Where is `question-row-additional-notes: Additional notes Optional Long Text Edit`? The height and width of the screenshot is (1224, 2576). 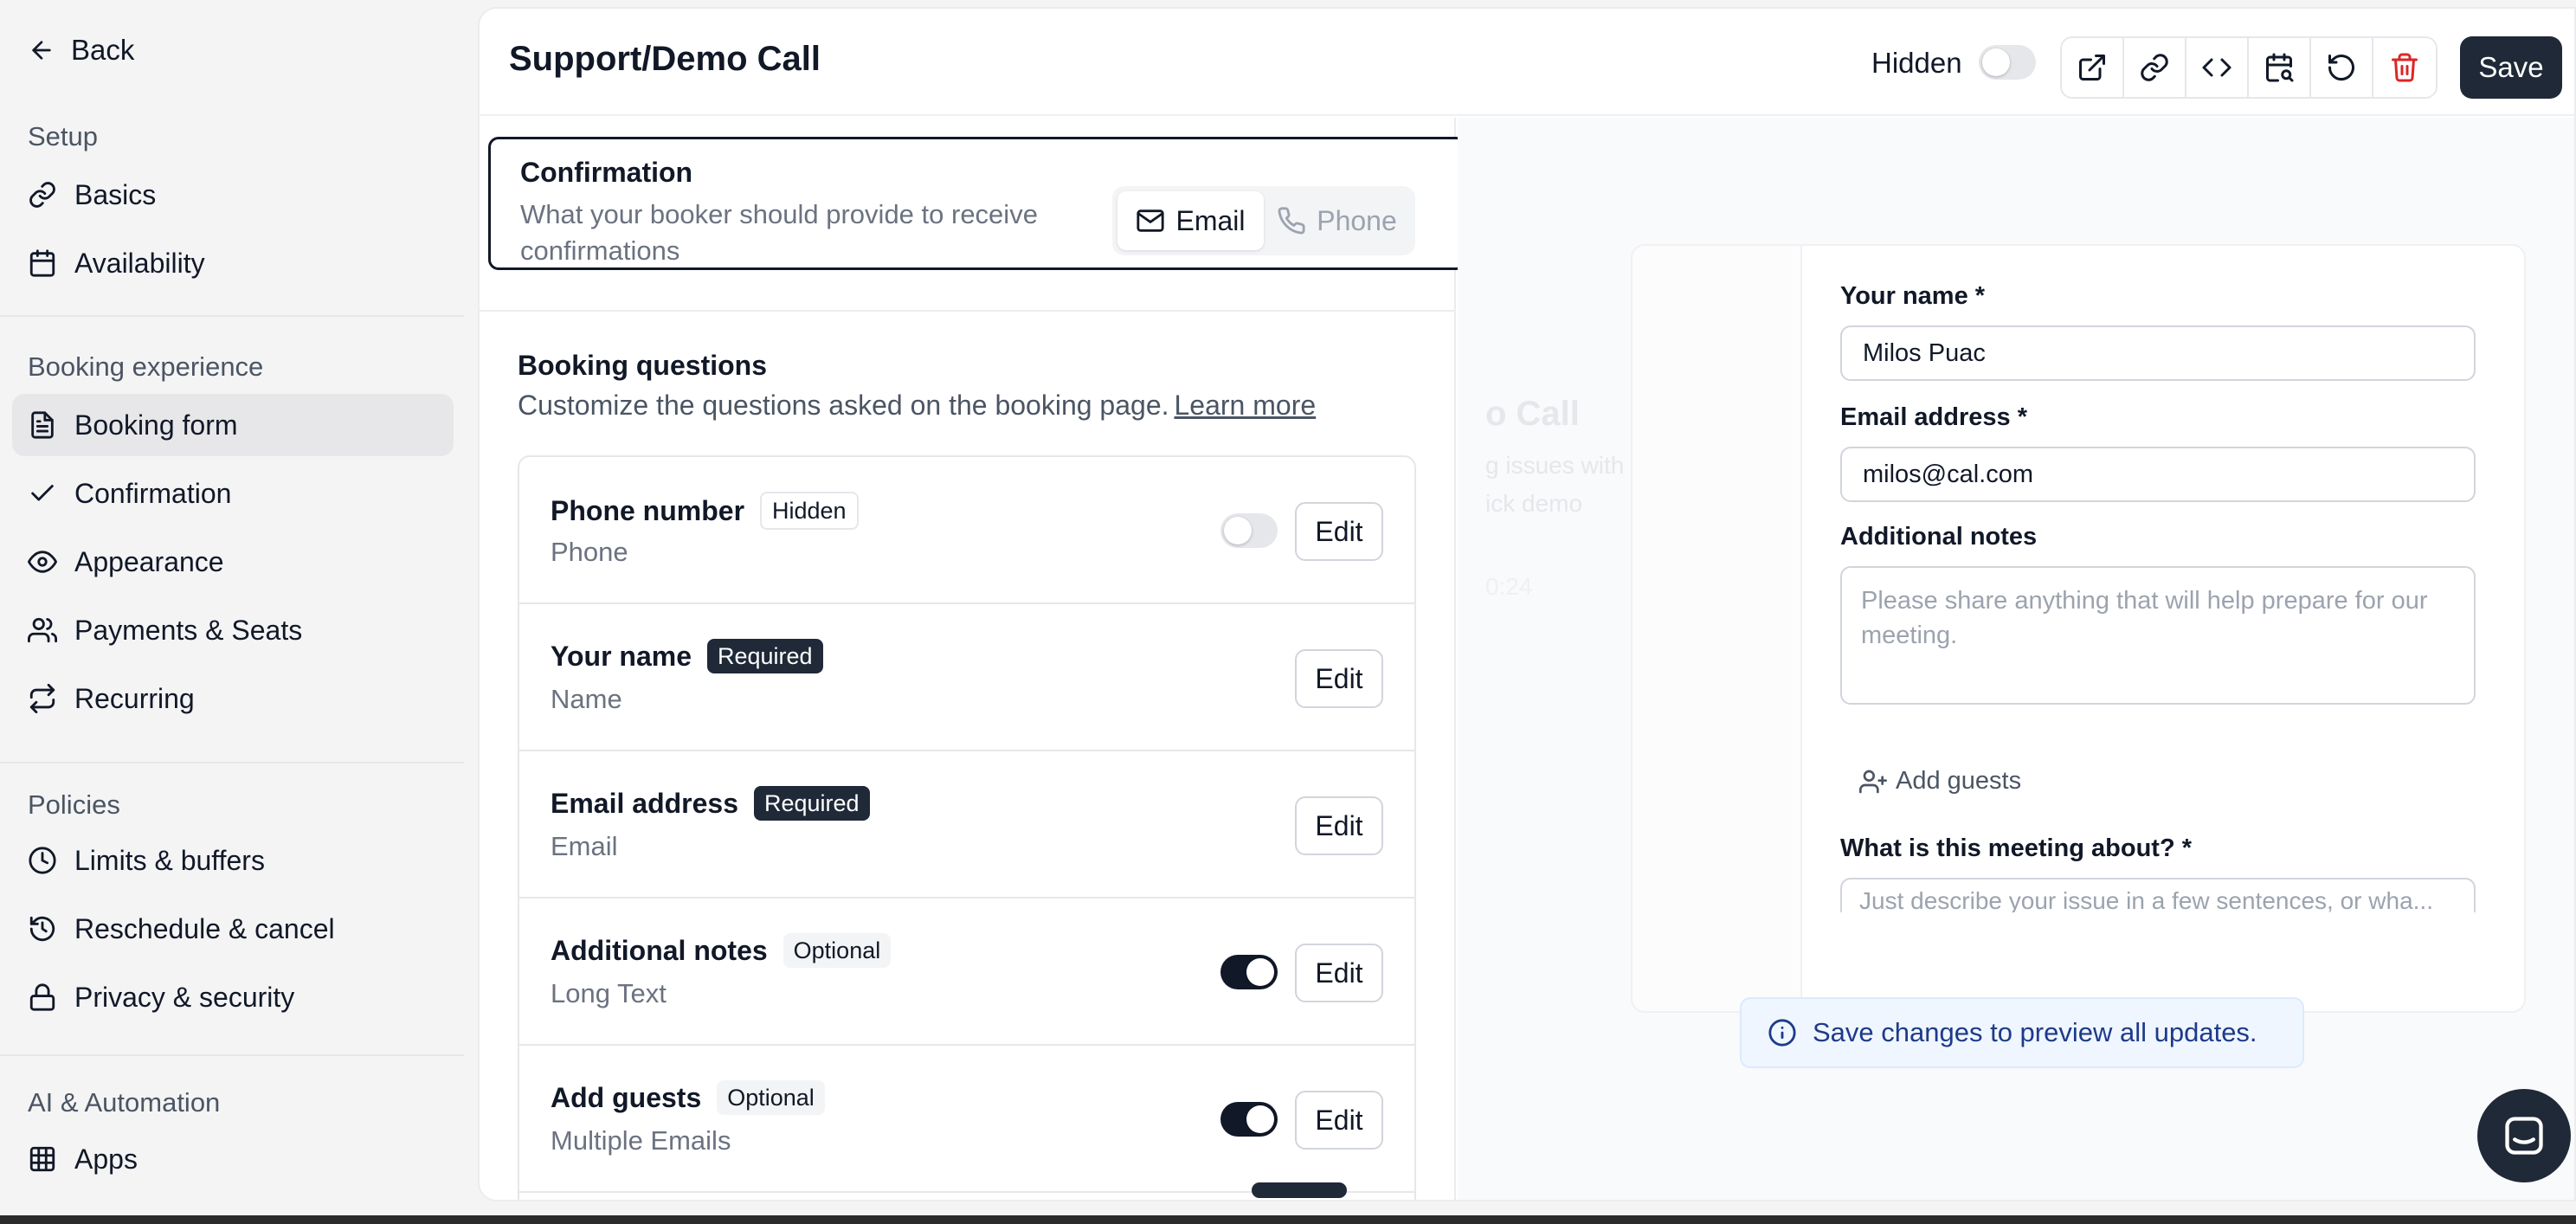 question-row-additional-notes: Additional notes Optional Long Text Edit is located at coordinates (967, 972).